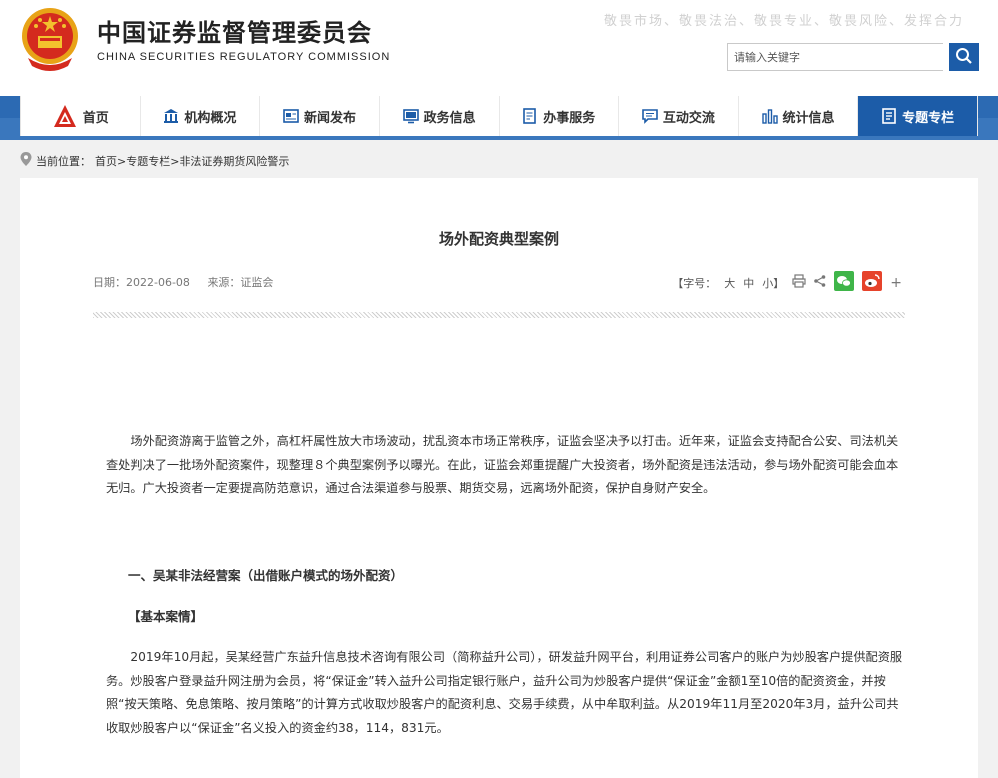 This screenshot has height=778, width=998. Describe the element at coordinates (240, 282) in the screenshot. I see `article-source: 来源：证监会` at that location.